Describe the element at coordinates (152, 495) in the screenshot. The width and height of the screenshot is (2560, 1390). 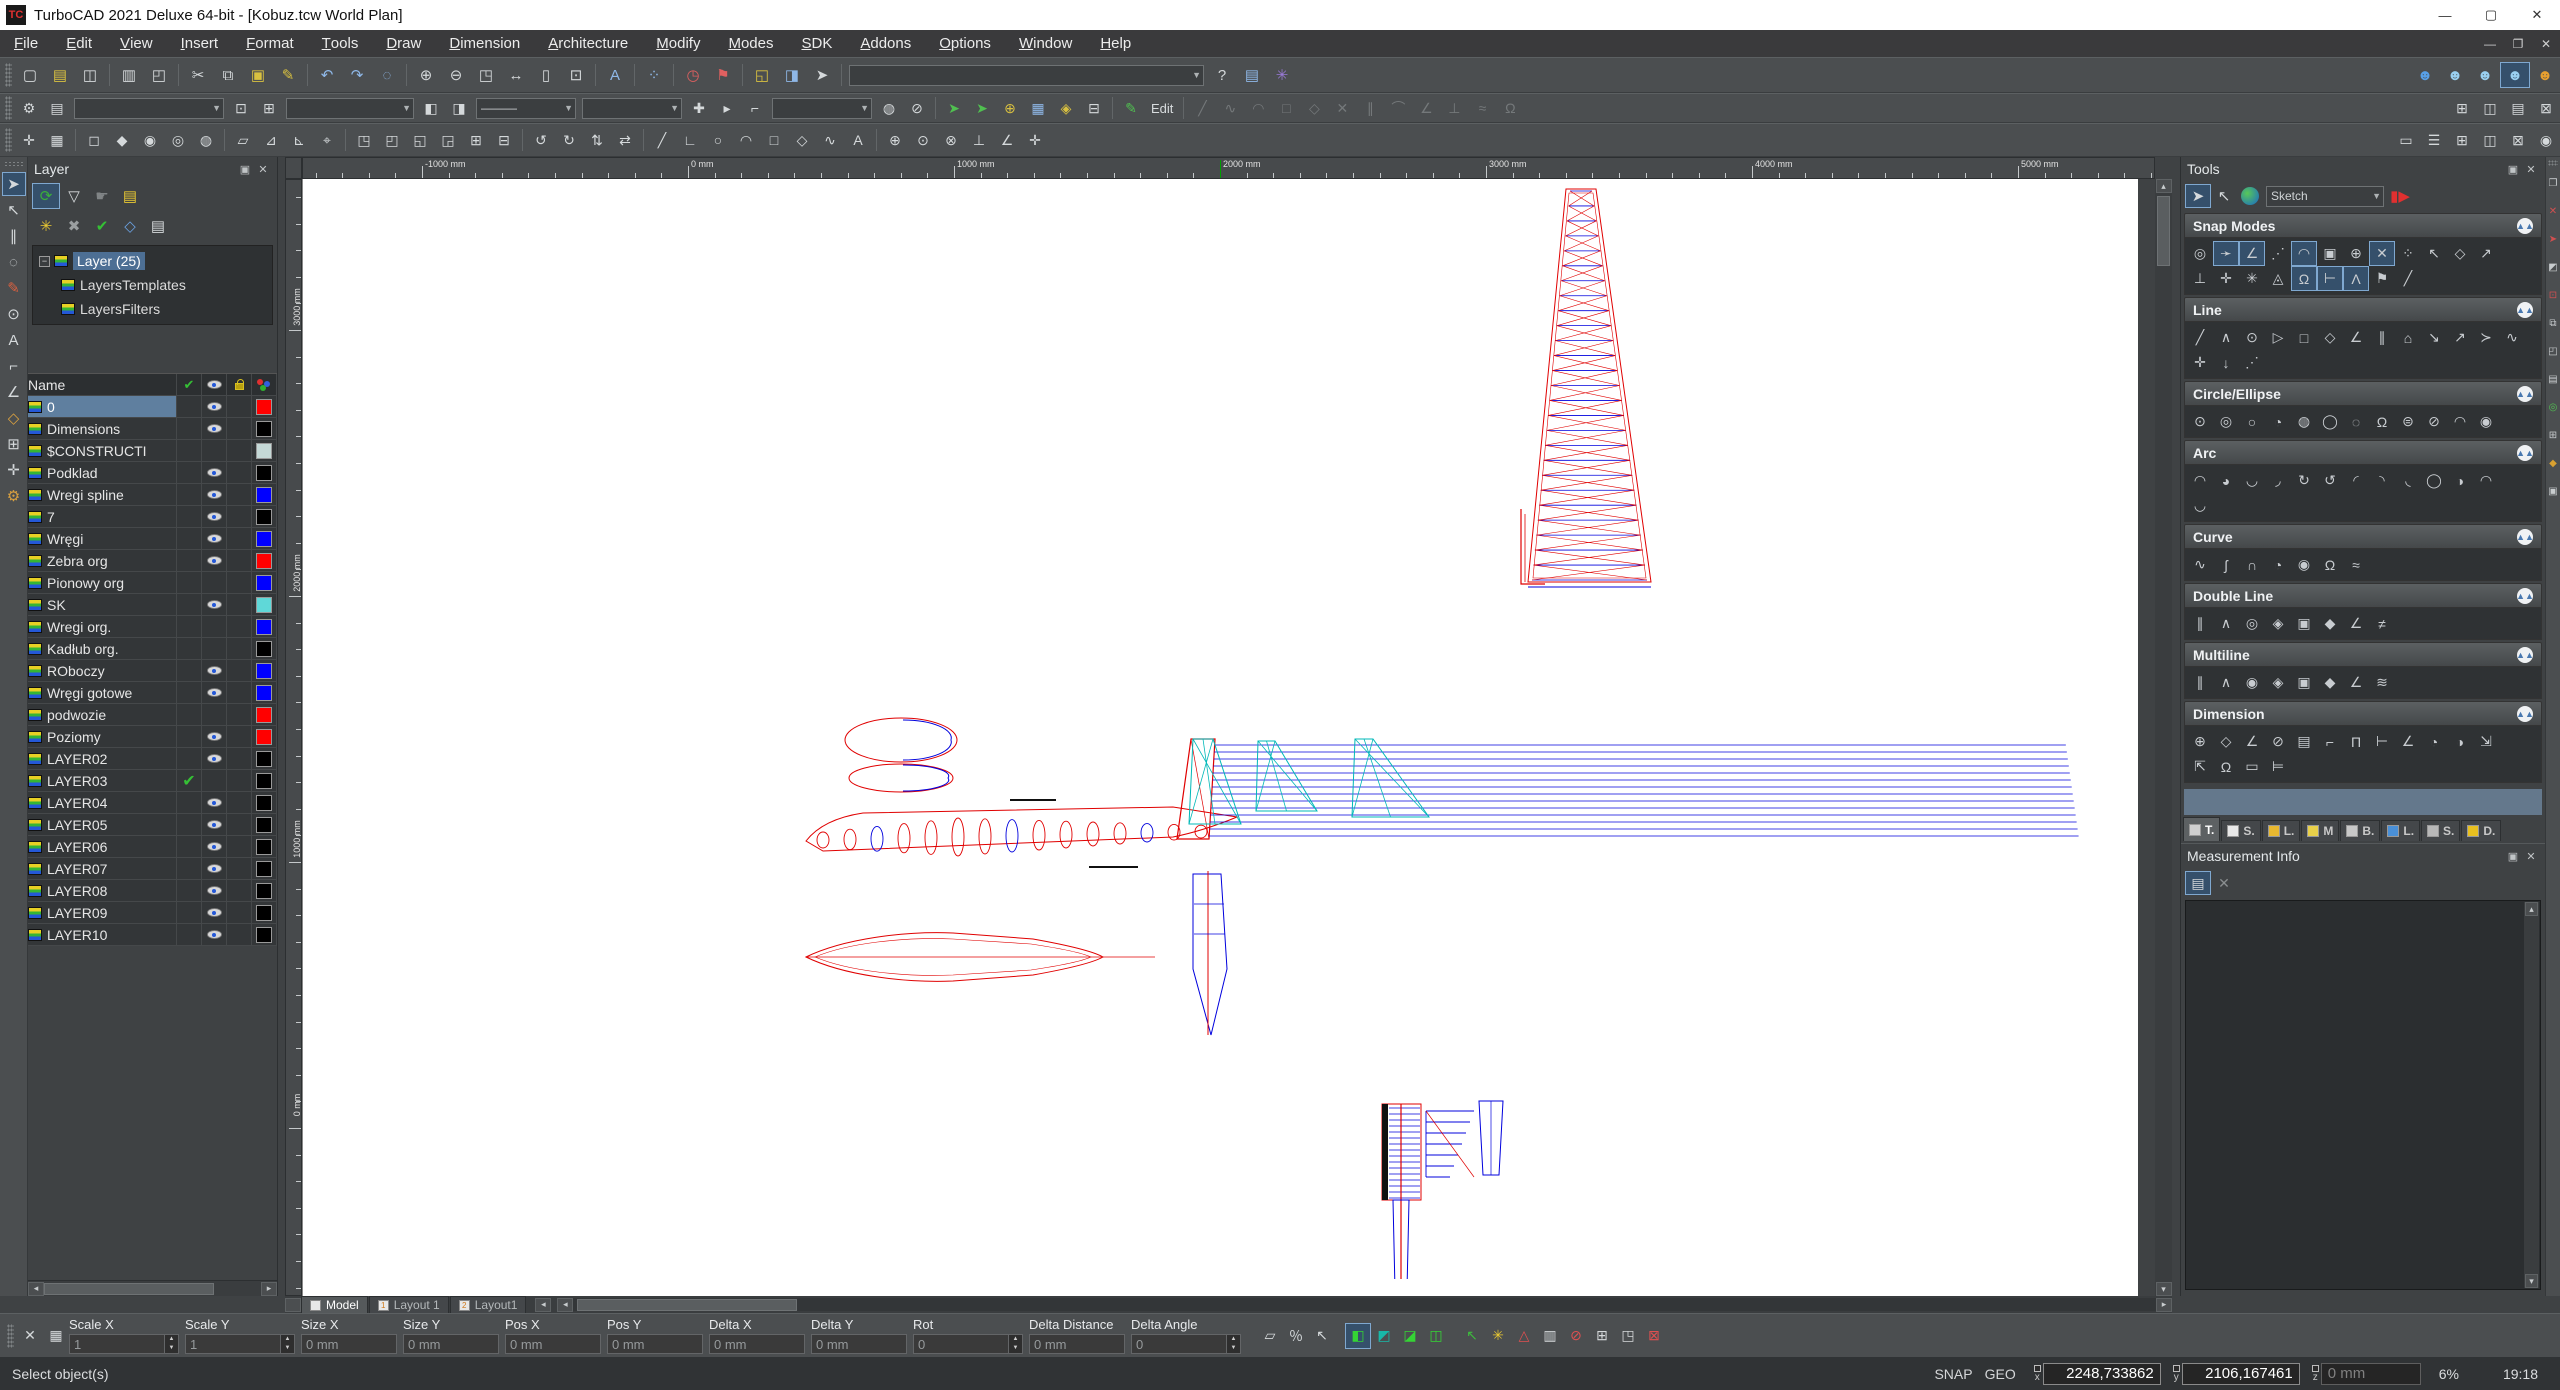
I see `layer-row: Wregi spline` at that location.